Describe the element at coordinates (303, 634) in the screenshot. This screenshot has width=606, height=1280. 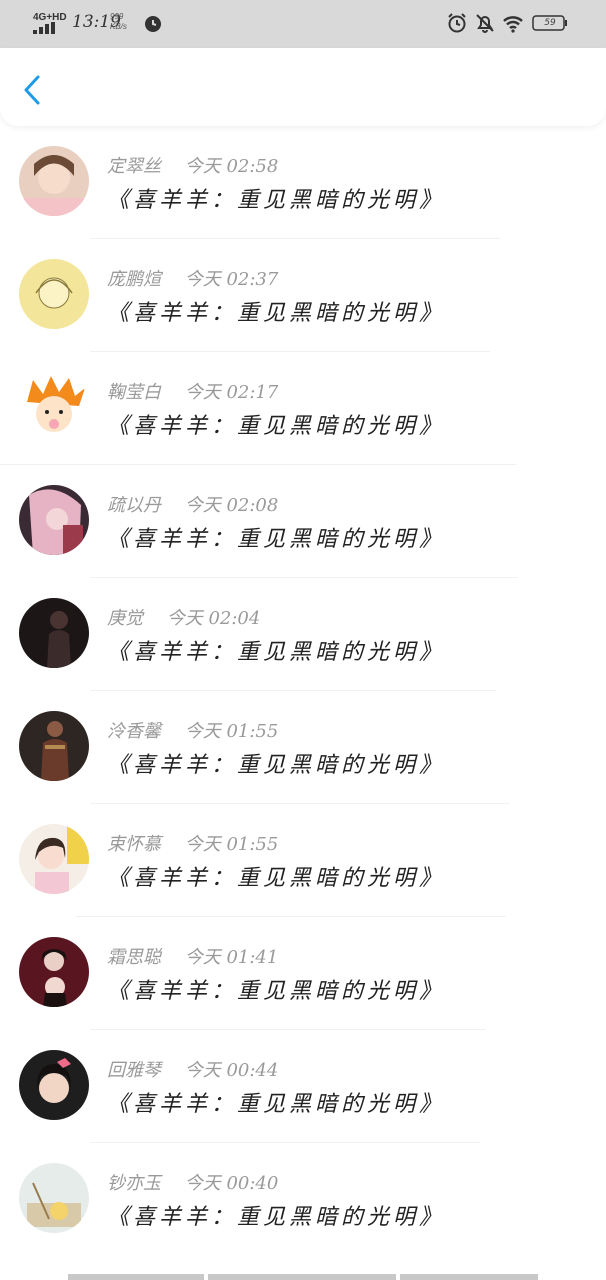
I see `list-item: 庚觉 今天 02:04 《喜羊羊：重见黑暗的光明》` at that location.